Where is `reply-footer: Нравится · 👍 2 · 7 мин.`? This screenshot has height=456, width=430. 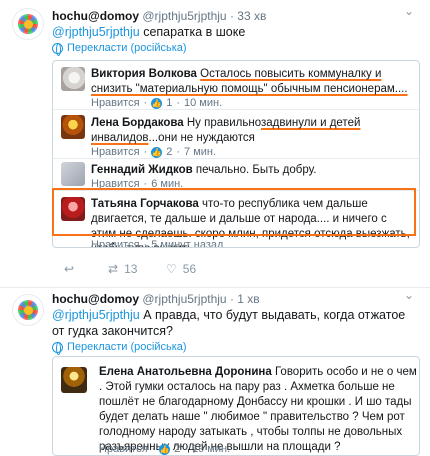
reply-footer: Нравится · 👍 2 · 7 мин. is located at coordinates (154, 152).